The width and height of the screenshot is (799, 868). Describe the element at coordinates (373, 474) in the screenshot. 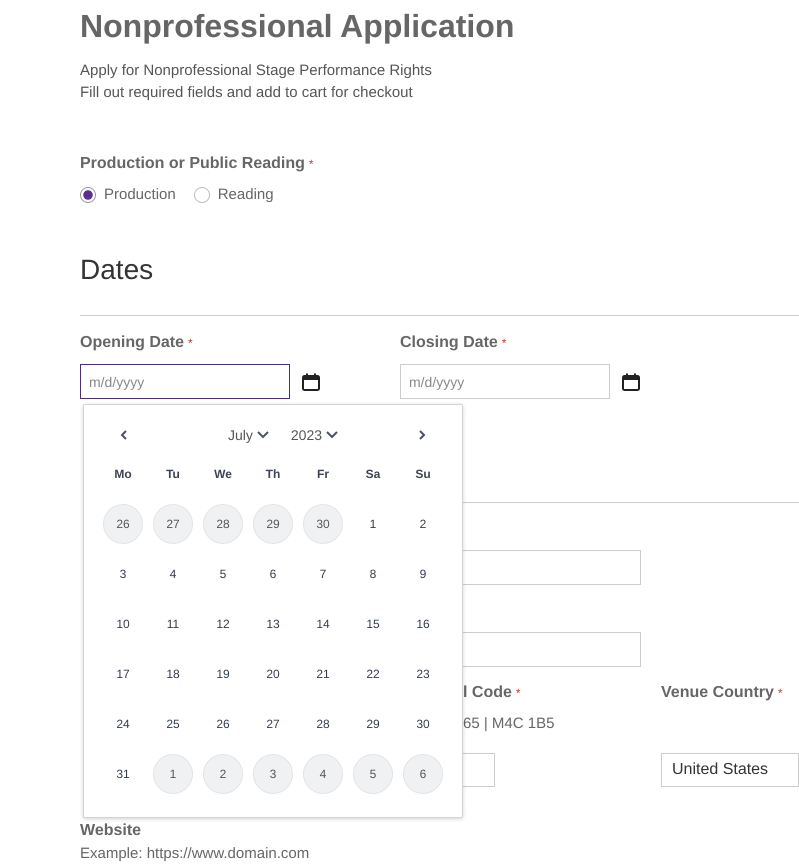

I see `weekday-label: Sa` at that location.